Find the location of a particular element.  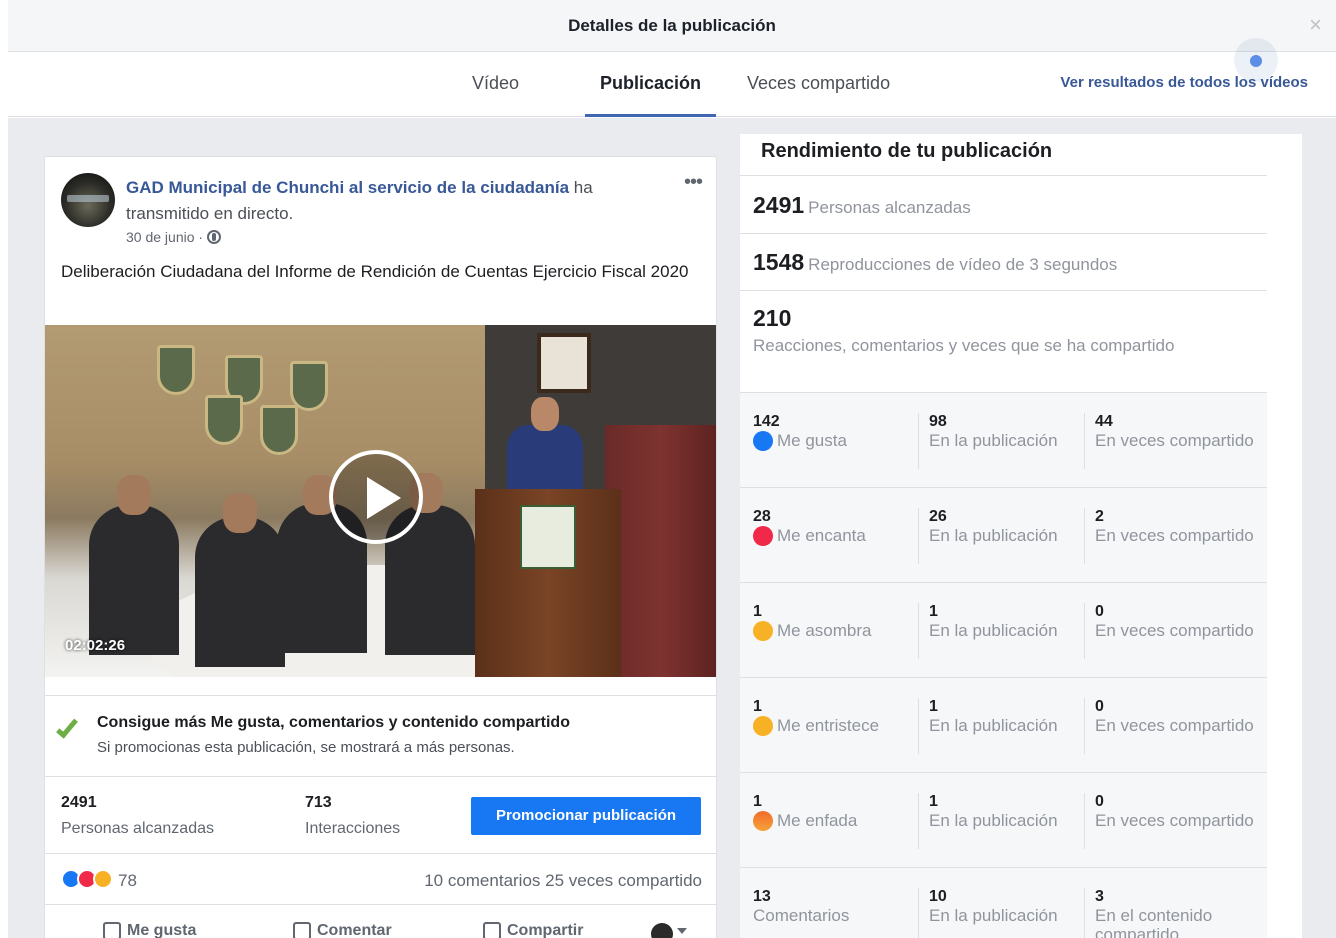

share-button-label: Compartir is located at coordinates (545, 930).